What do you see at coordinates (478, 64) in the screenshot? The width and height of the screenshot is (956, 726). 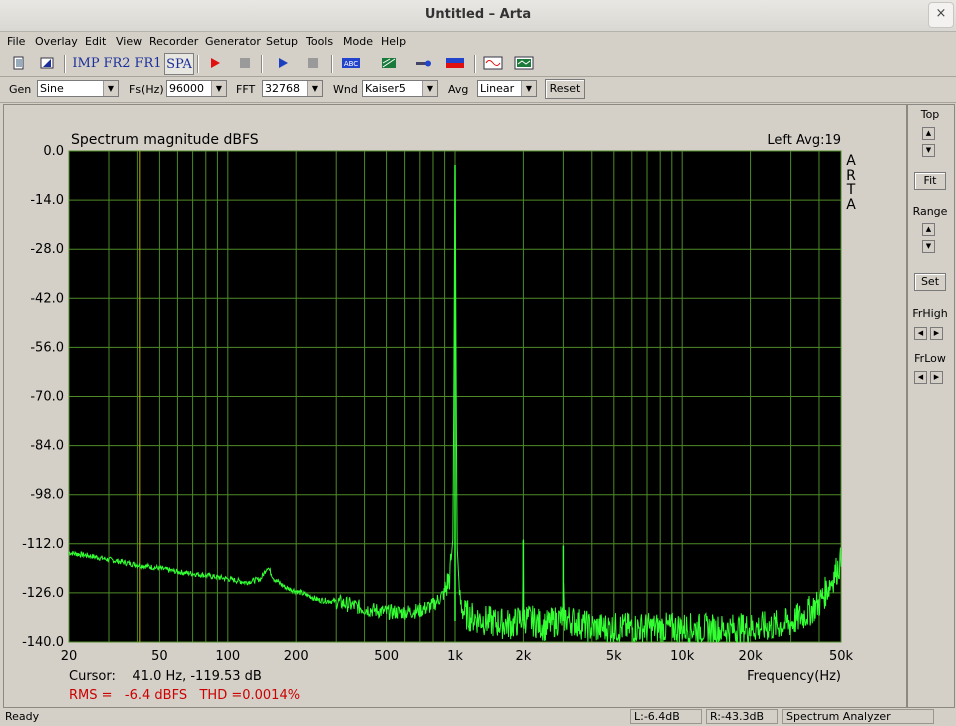 I see `main-toolbar: IMP FR2 FR1 SPA ABC` at bounding box center [478, 64].